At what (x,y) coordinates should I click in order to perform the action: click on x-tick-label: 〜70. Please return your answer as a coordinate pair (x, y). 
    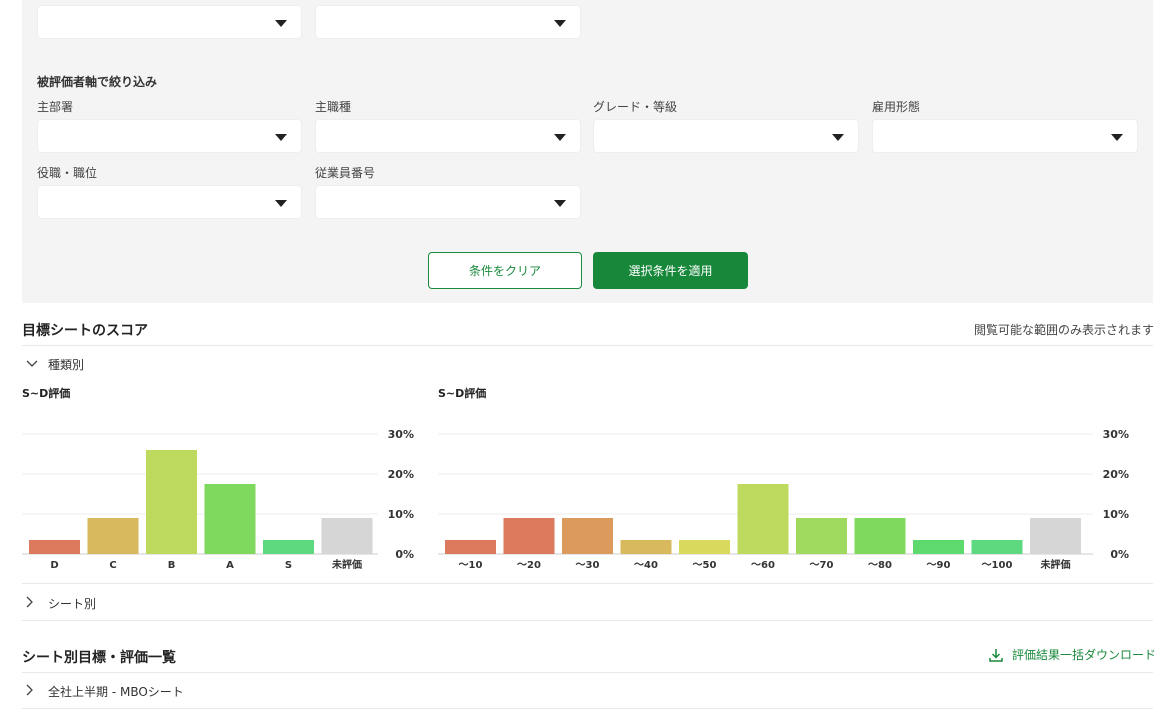
    Looking at the image, I should click on (822, 565).